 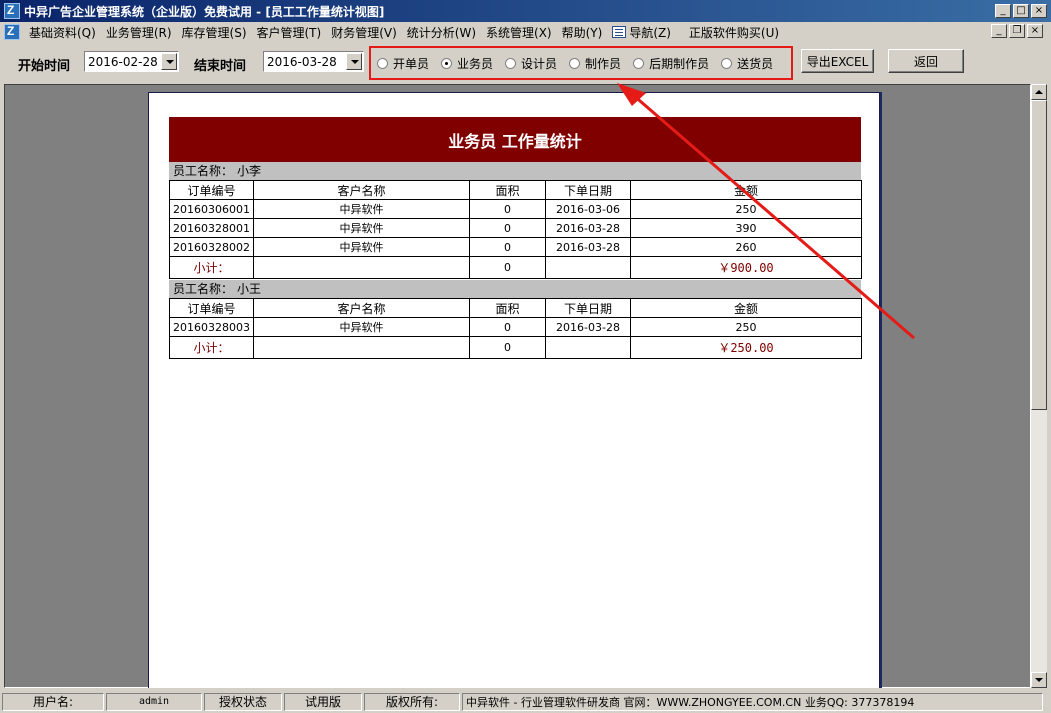 I want to click on end-date-picker: 2016-03-28, so click(x=313, y=61).